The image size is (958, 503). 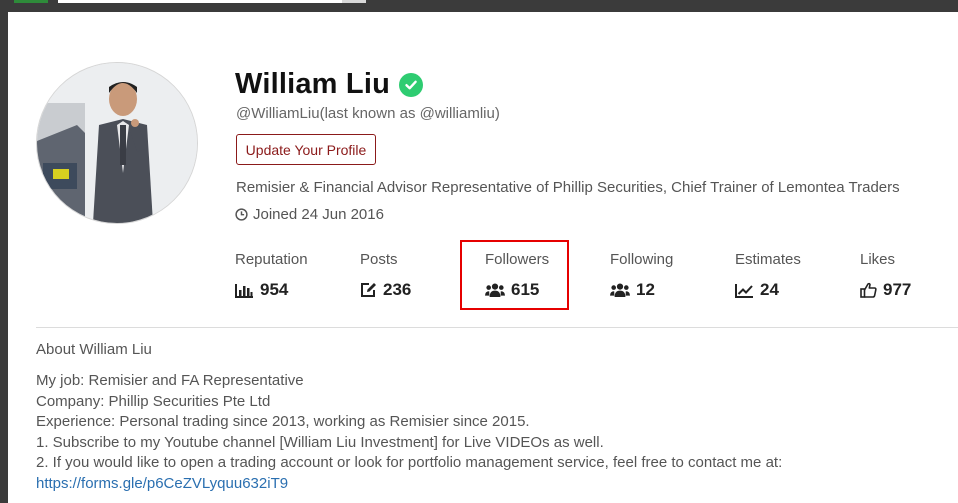 I want to click on avatar, so click(x=117, y=143).